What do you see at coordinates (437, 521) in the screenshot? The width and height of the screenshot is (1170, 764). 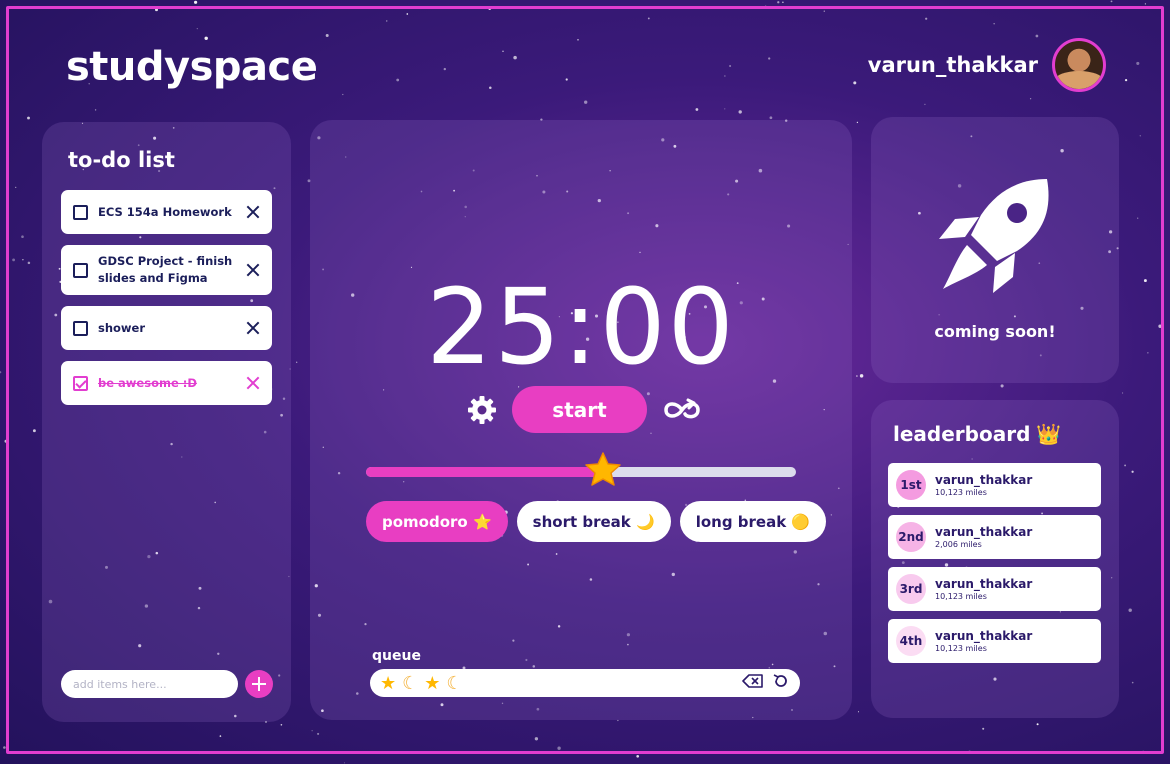 I see `mode-pomodoro: pomodoro ⭐` at bounding box center [437, 521].